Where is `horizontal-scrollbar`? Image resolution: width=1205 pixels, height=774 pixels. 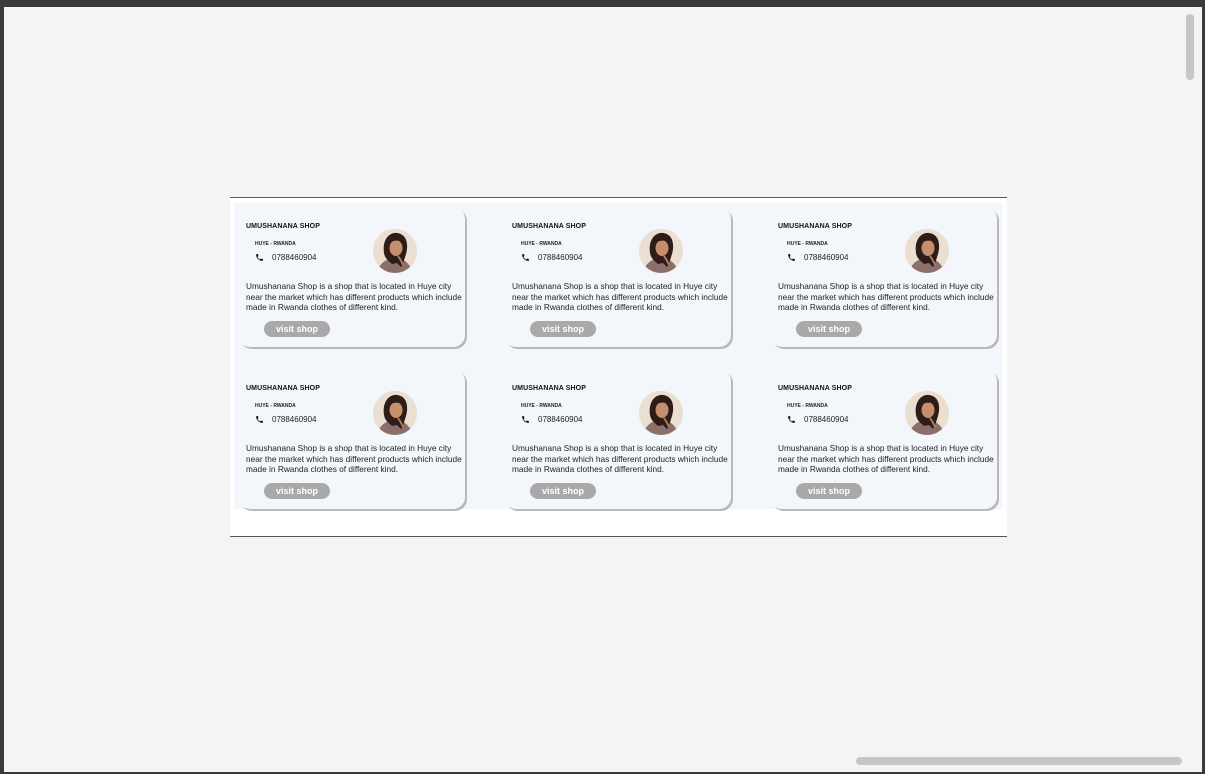 horizontal-scrollbar is located at coordinates (1019, 761).